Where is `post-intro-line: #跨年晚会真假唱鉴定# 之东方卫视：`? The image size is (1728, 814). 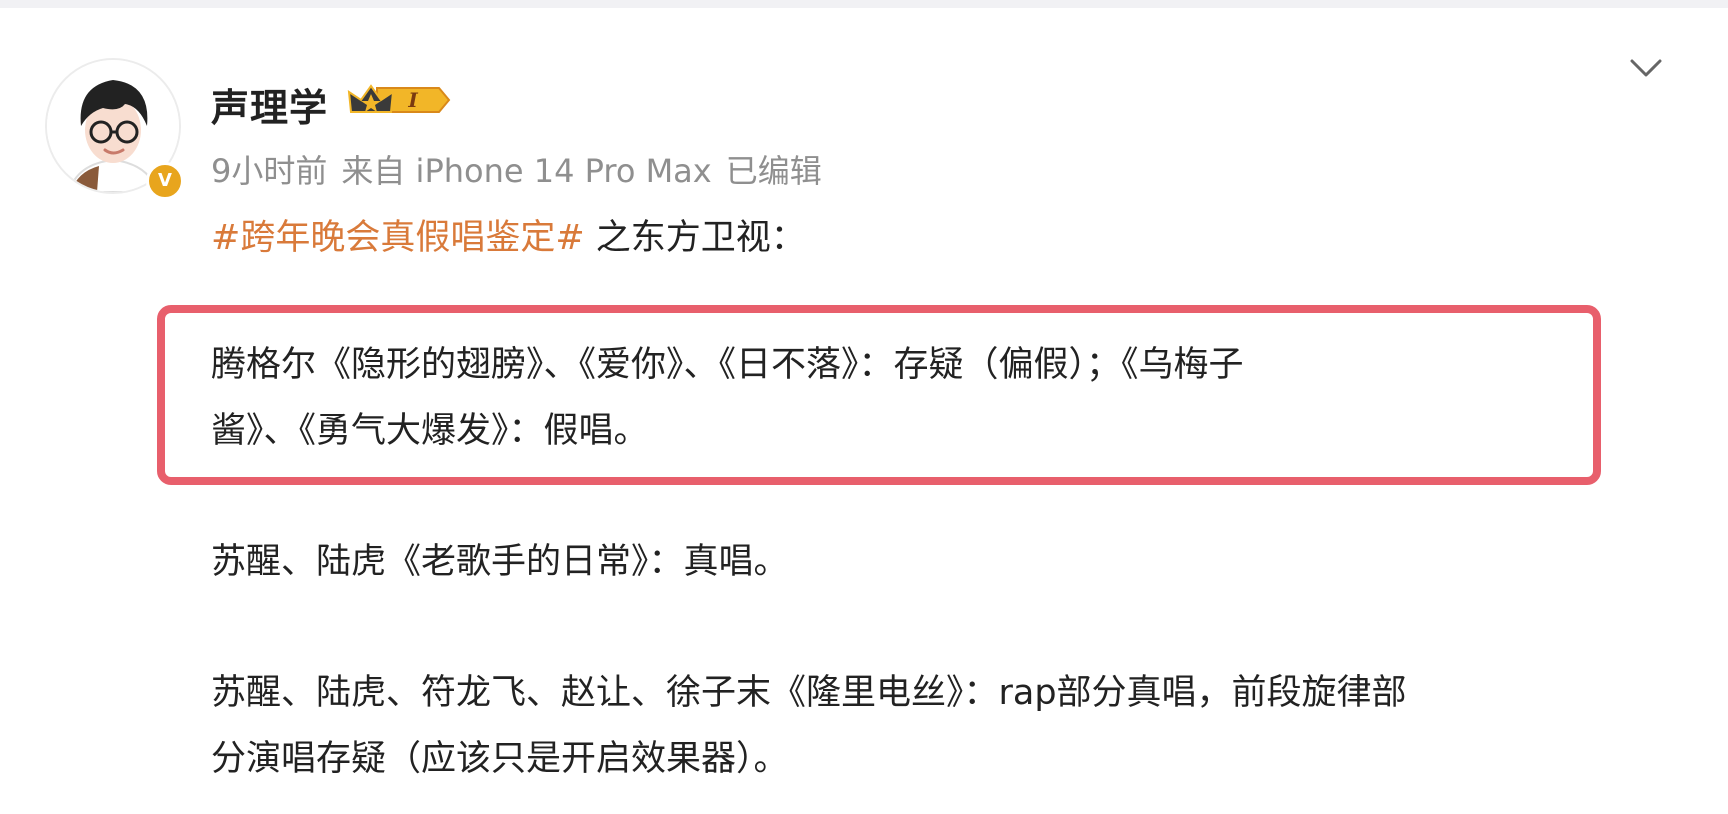 post-intro-line: #跨年晚会真假唱鉴定# 之东方卫视： is located at coordinates (508, 238).